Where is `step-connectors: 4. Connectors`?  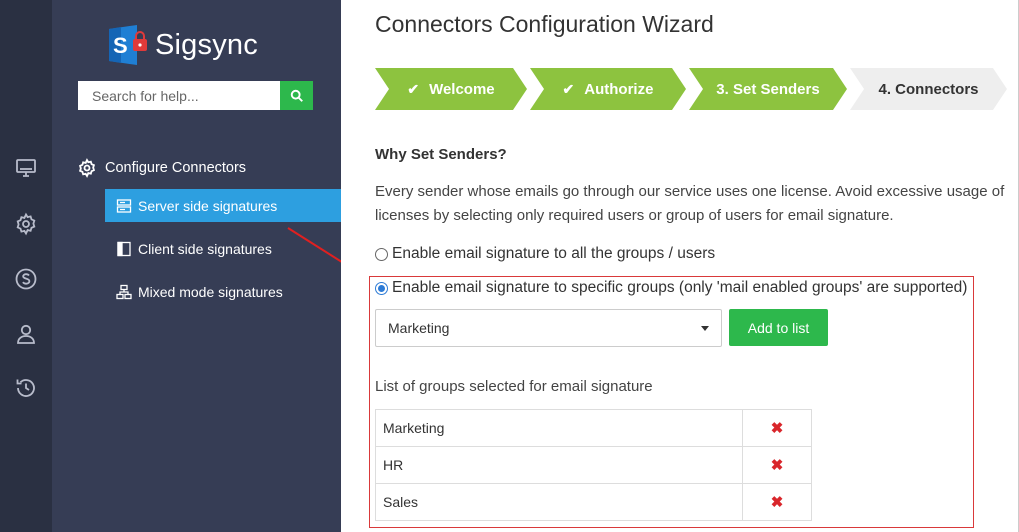
step-connectors: 4. Connectors is located at coordinates (928, 89).